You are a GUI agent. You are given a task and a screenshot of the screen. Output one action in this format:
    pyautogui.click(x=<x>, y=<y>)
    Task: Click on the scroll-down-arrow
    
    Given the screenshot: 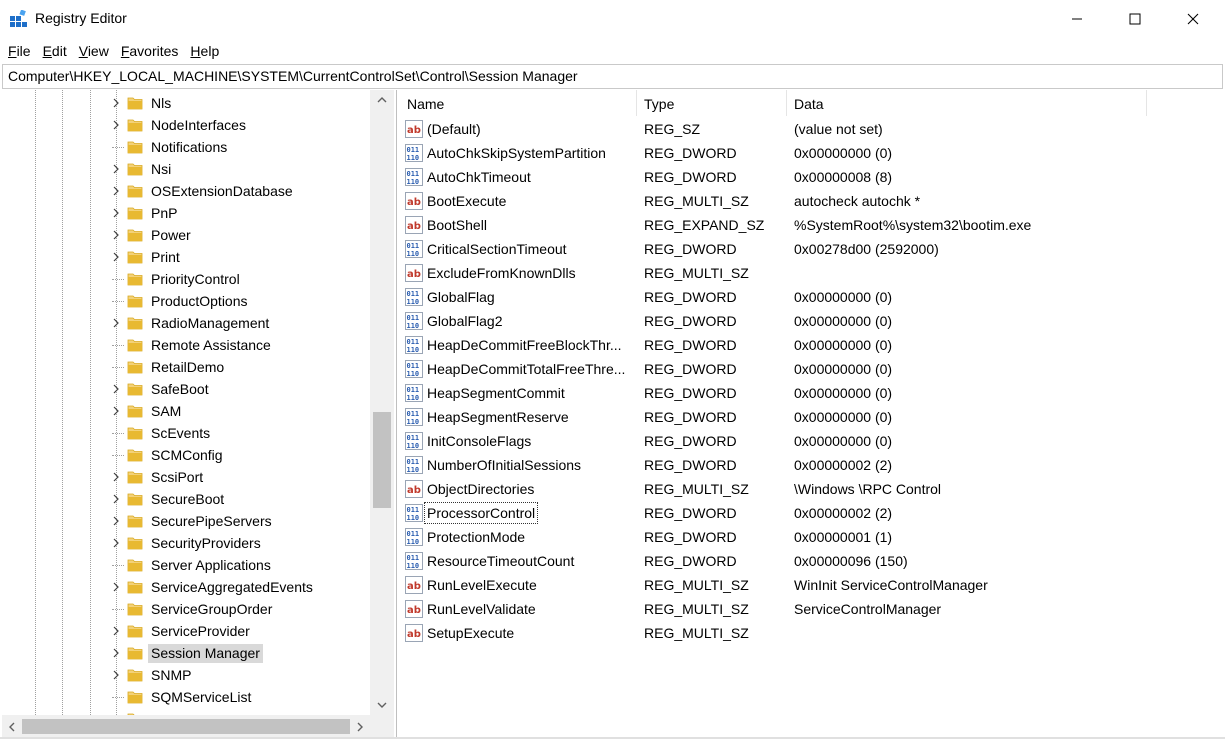 What is the action you would take?
    pyautogui.click(x=382, y=705)
    